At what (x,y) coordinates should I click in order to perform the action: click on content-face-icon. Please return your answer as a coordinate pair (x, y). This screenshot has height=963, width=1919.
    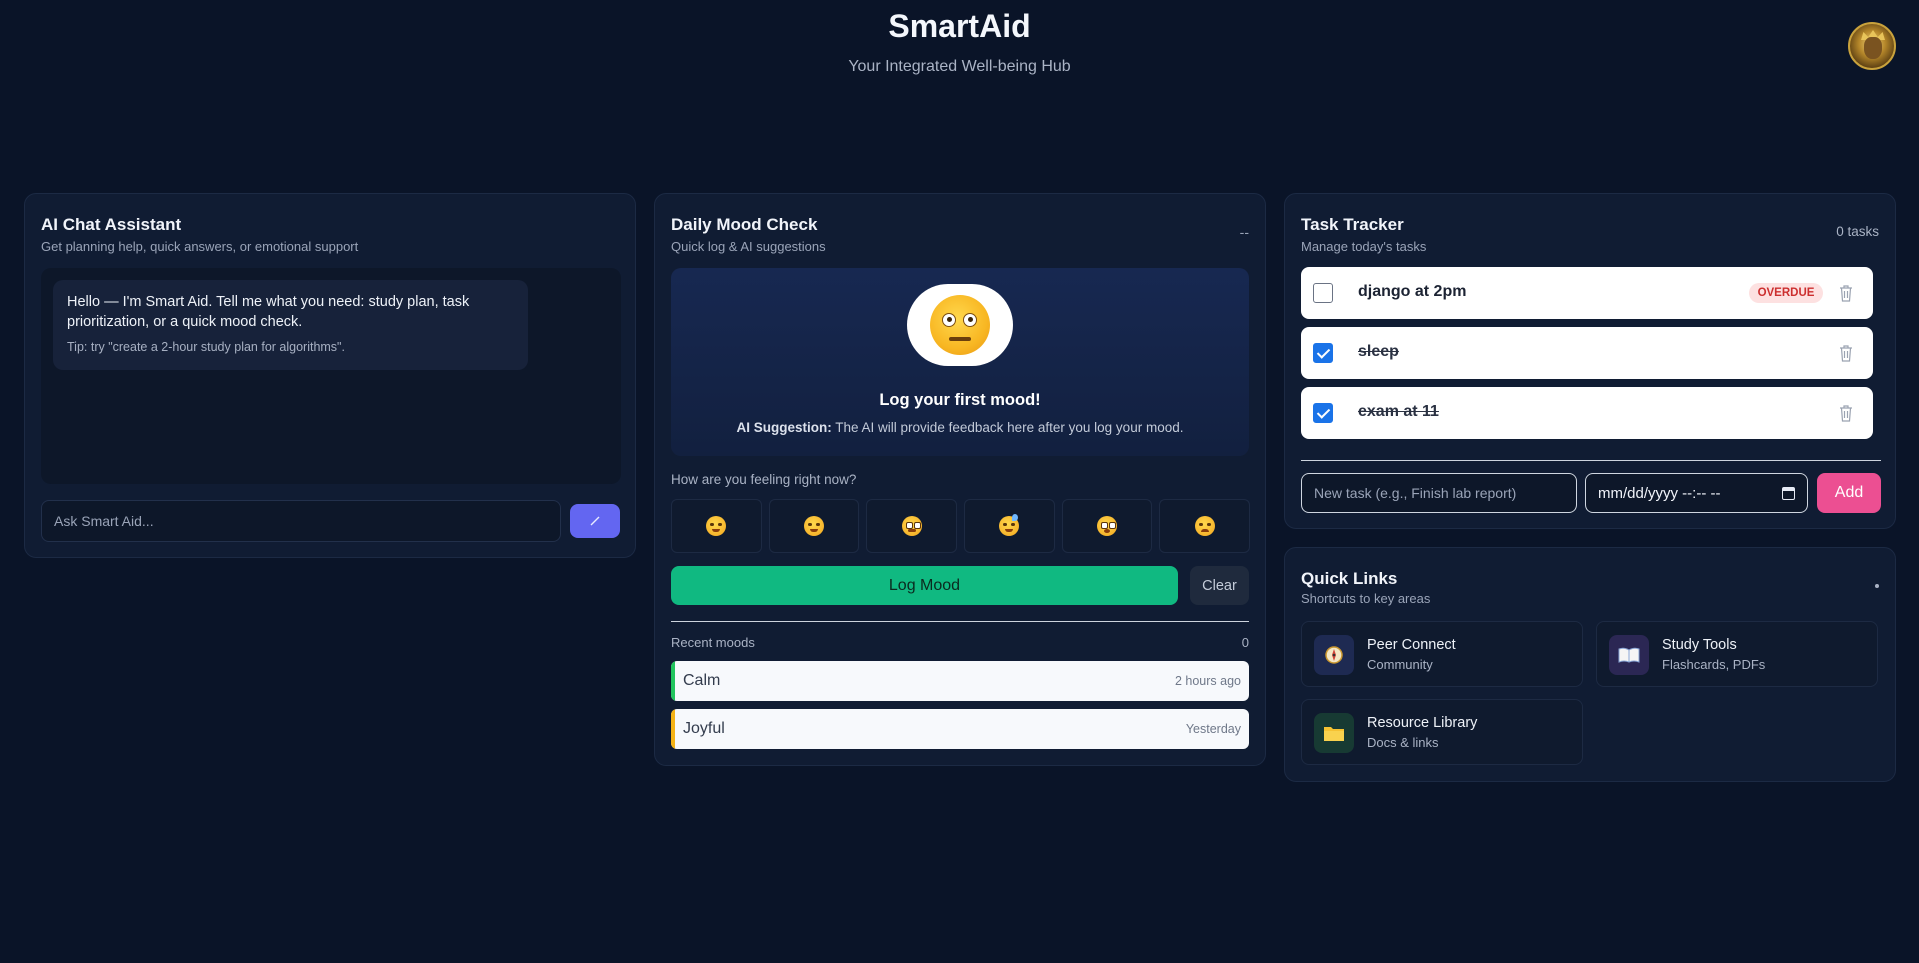
    Looking at the image, I should click on (814, 526).